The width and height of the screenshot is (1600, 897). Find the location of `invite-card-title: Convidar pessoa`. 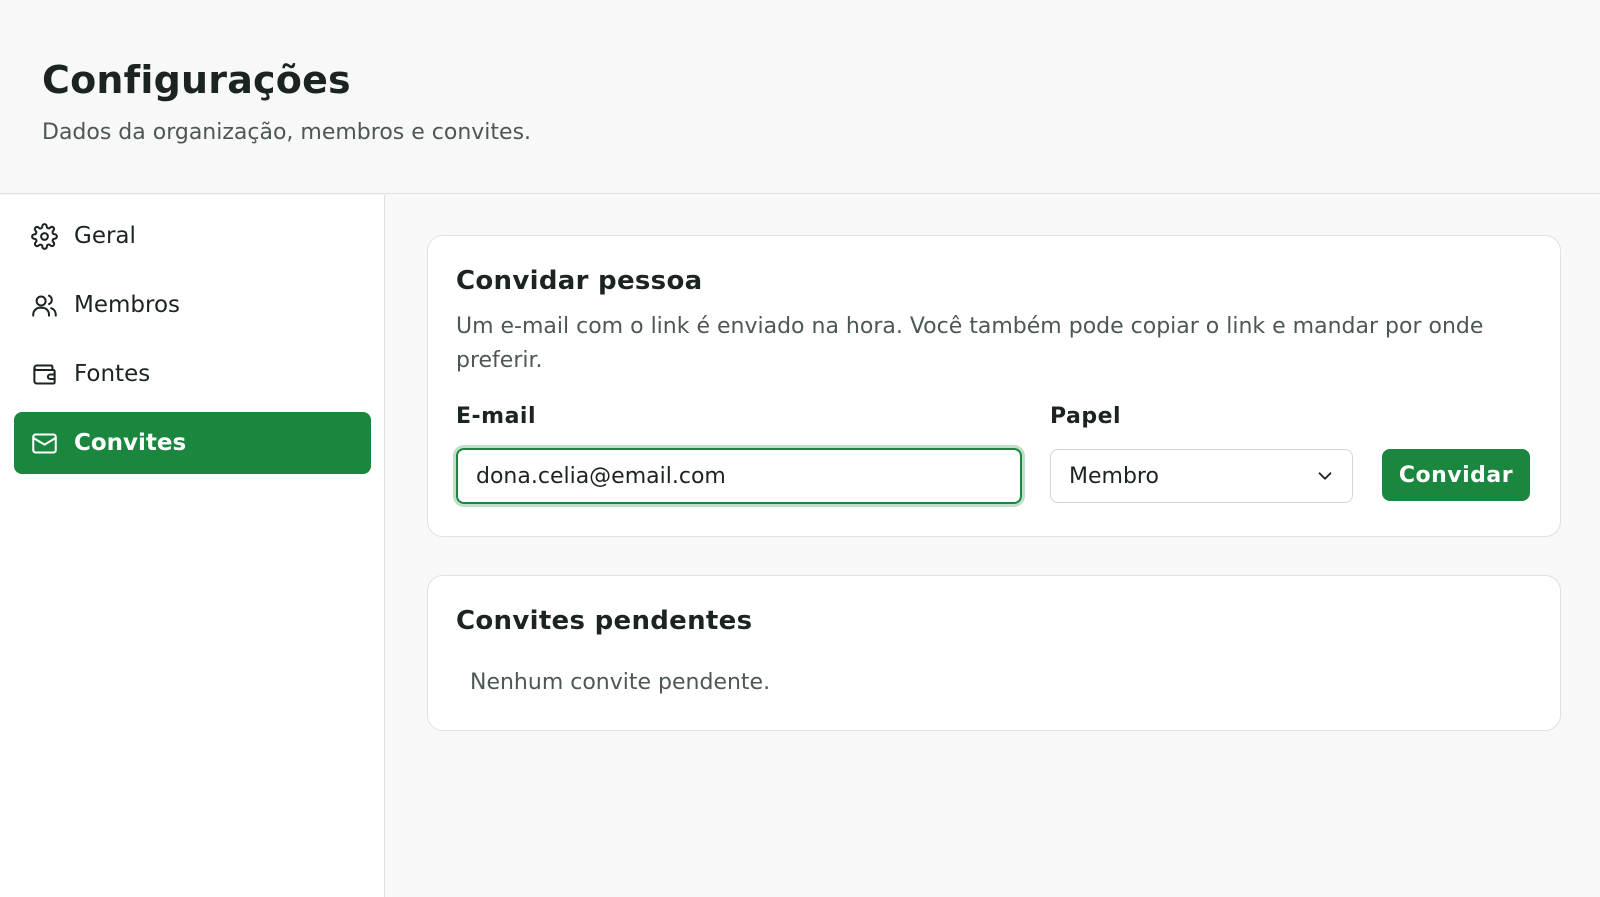

invite-card-title: Convidar pessoa is located at coordinates (579, 281).